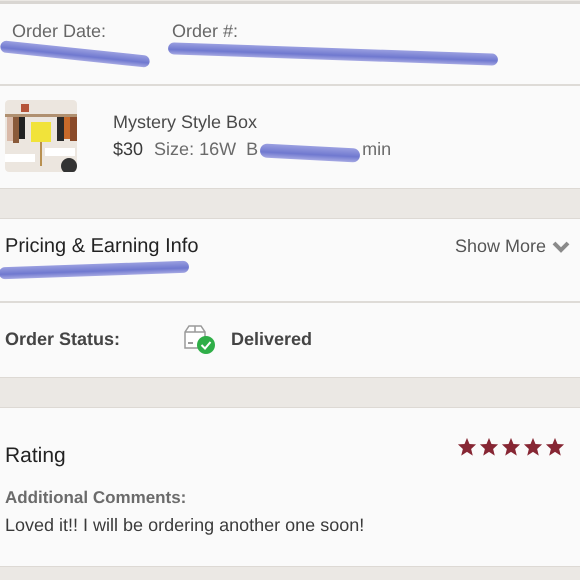 The height and width of the screenshot is (580, 580). I want to click on section-title: Pricing & Earning Info, so click(101, 246).